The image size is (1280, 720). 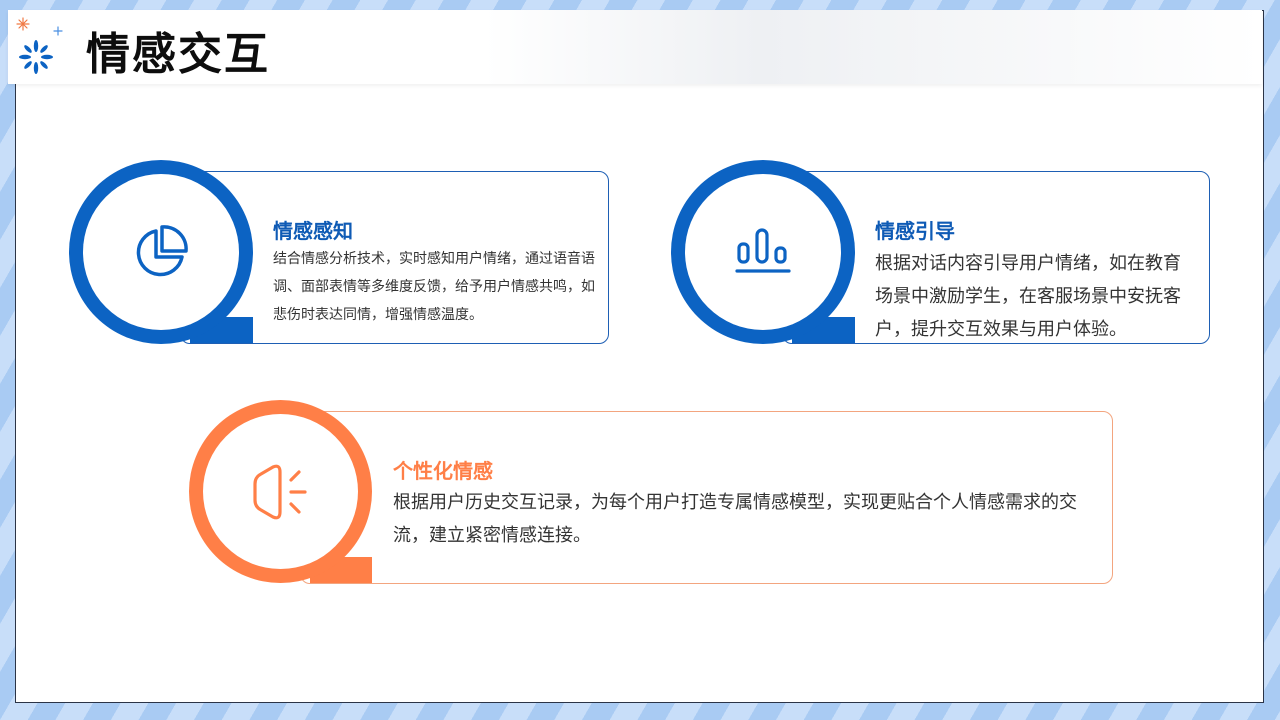 I want to click on bar-chart-icon, so click(x=763, y=250).